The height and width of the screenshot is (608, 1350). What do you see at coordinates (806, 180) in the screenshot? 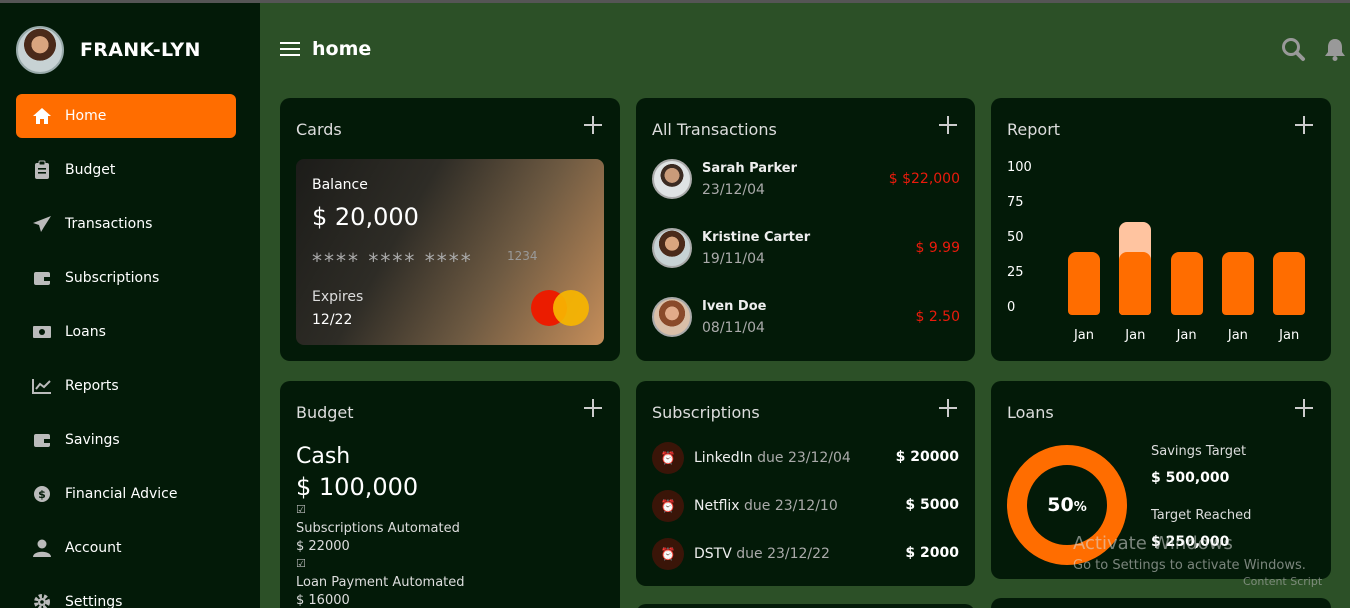
I see `transaction-row: Sarah Parker 23/12/04 $ $22,000` at bounding box center [806, 180].